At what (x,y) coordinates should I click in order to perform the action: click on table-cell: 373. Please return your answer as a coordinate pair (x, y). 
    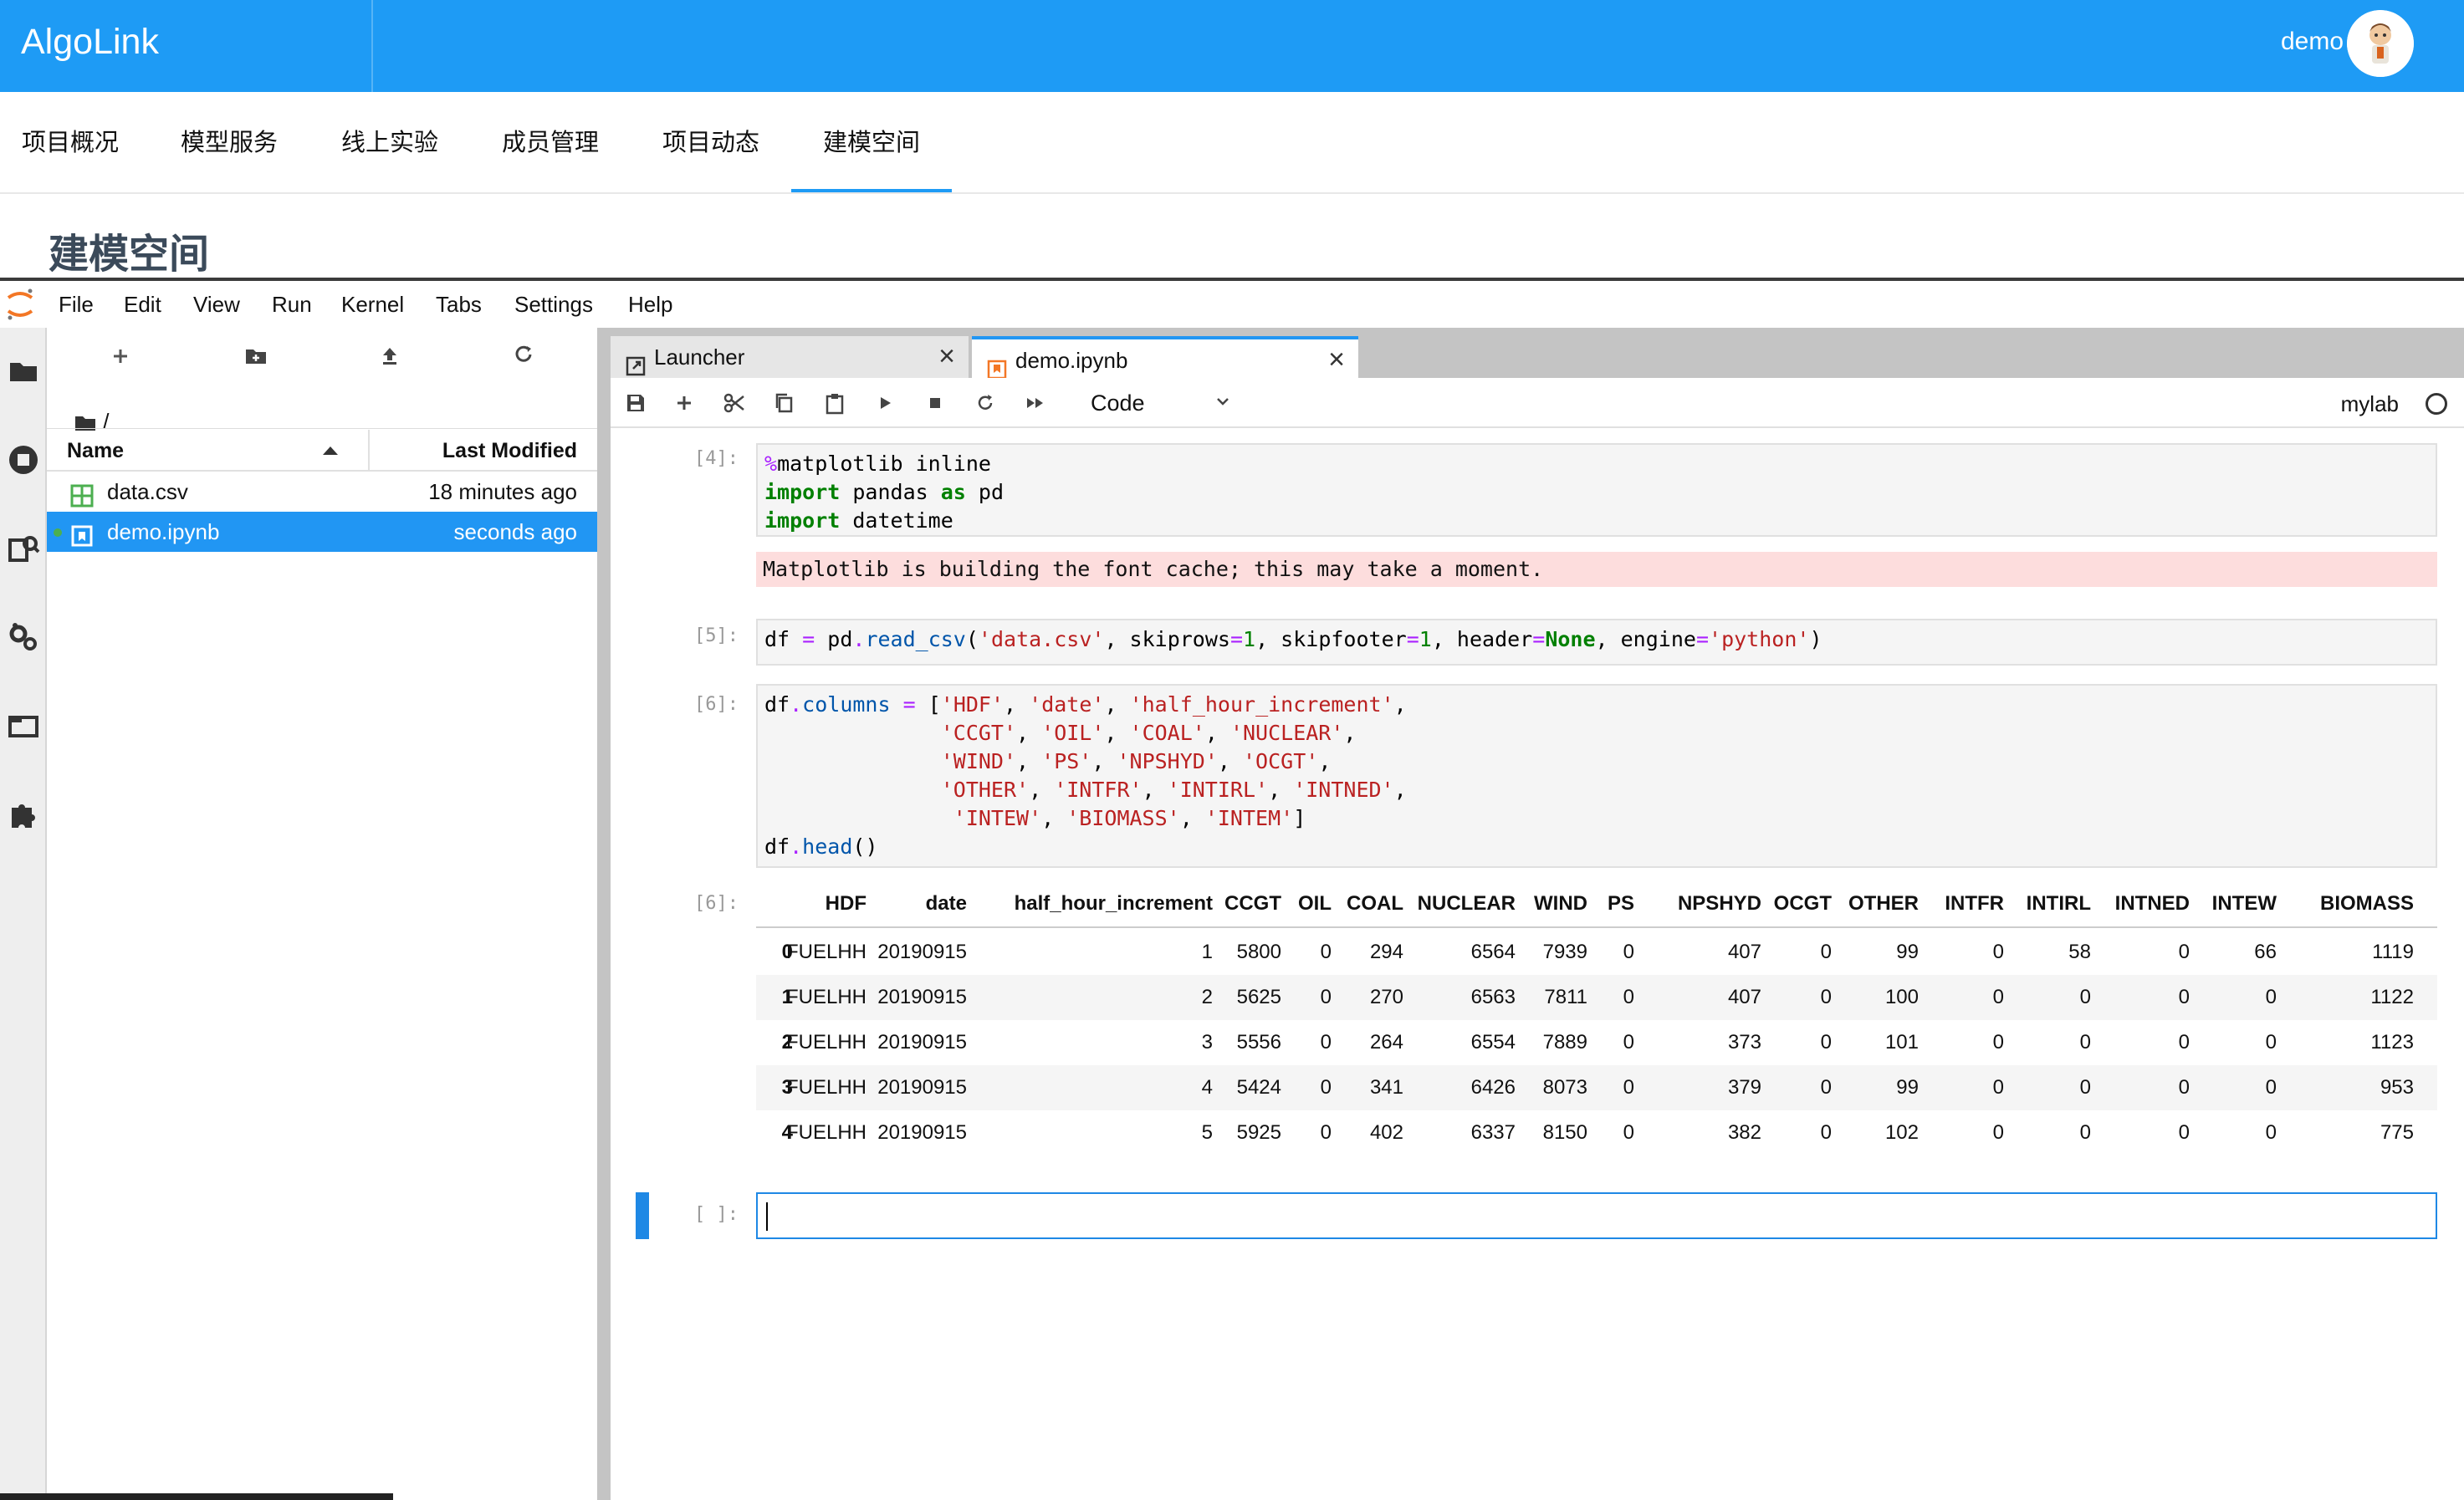
    Looking at the image, I should click on (1744, 1042).